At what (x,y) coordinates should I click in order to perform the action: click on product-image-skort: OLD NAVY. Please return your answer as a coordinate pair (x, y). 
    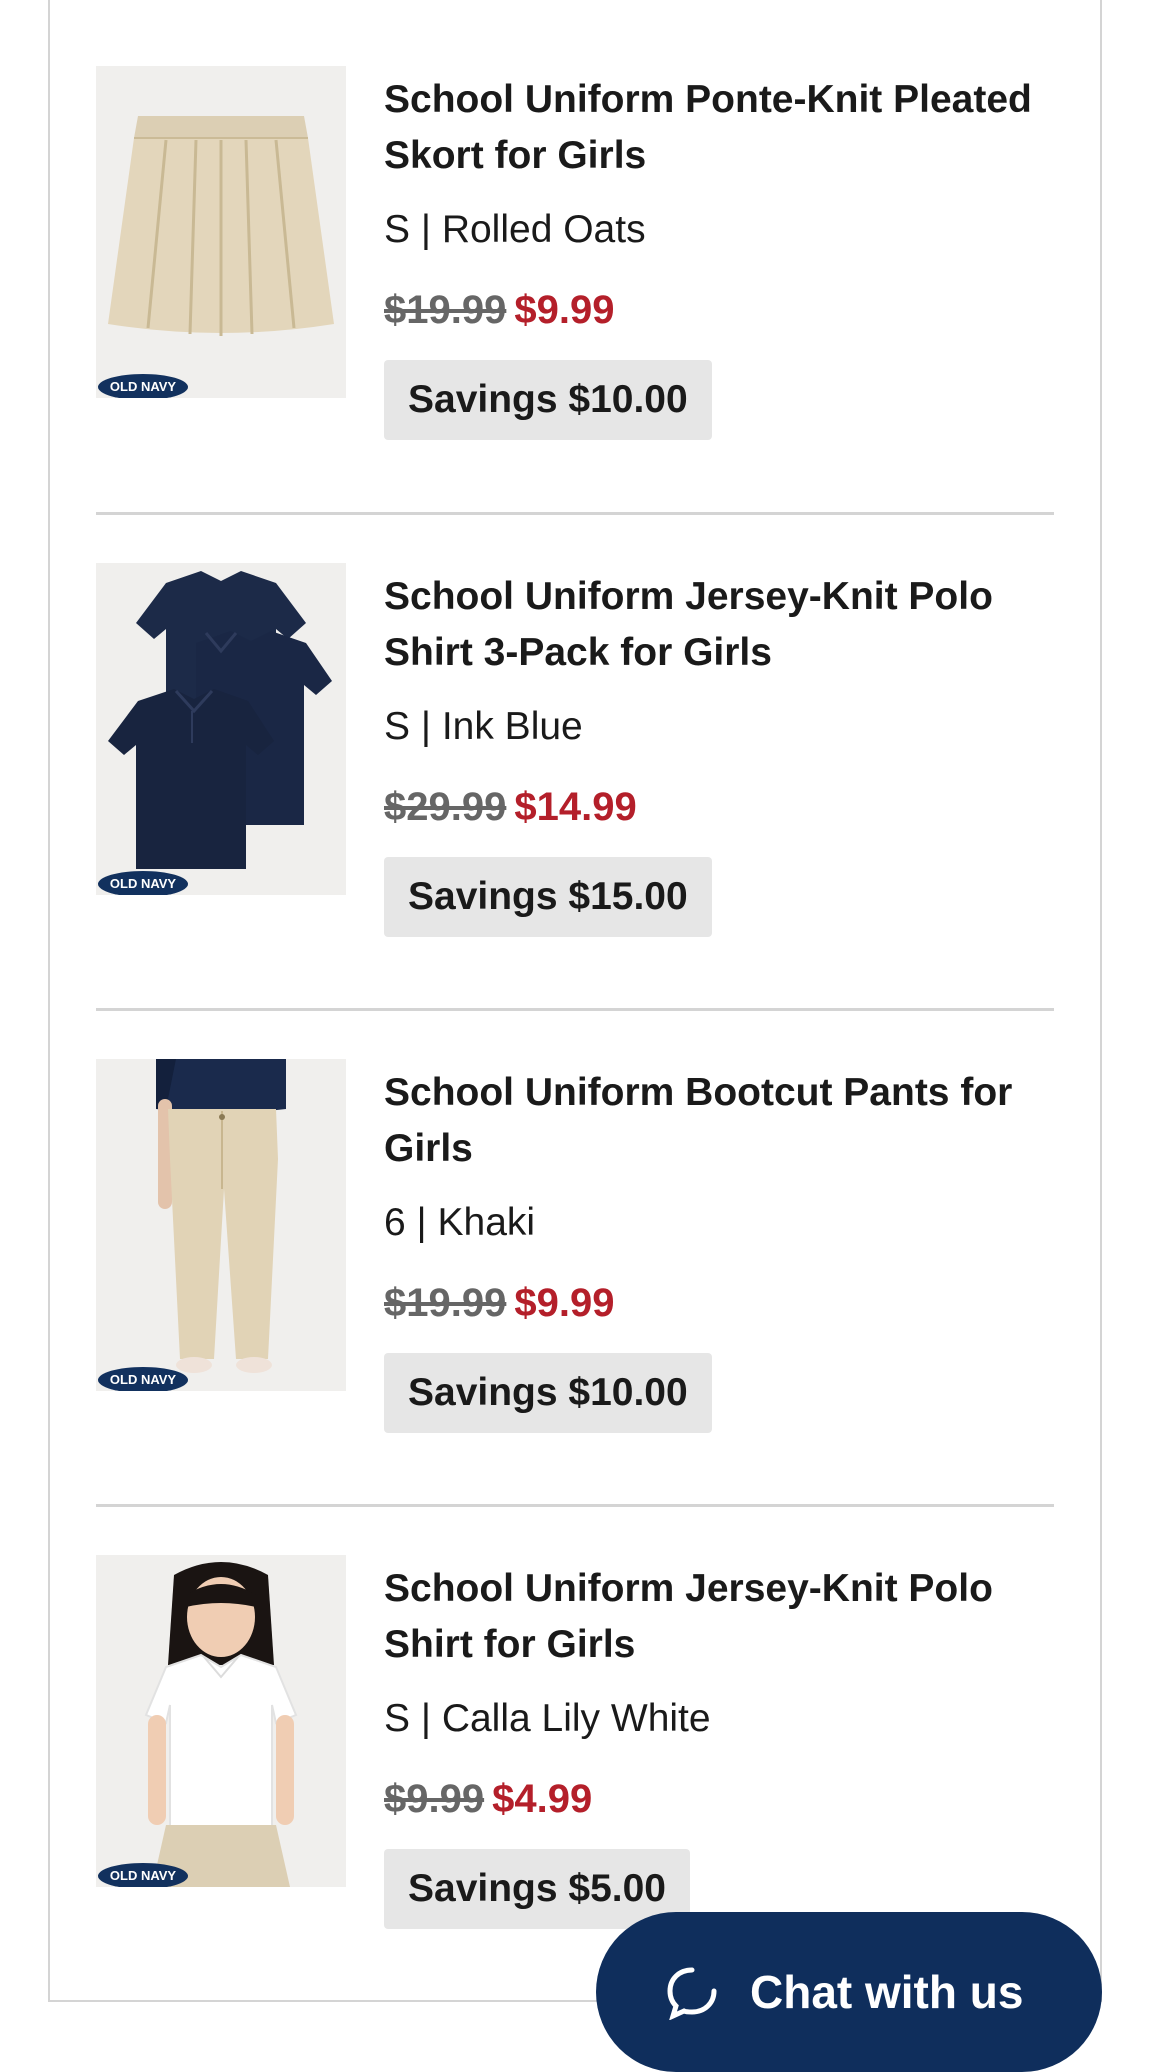
    Looking at the image, I should click on (221, 232).